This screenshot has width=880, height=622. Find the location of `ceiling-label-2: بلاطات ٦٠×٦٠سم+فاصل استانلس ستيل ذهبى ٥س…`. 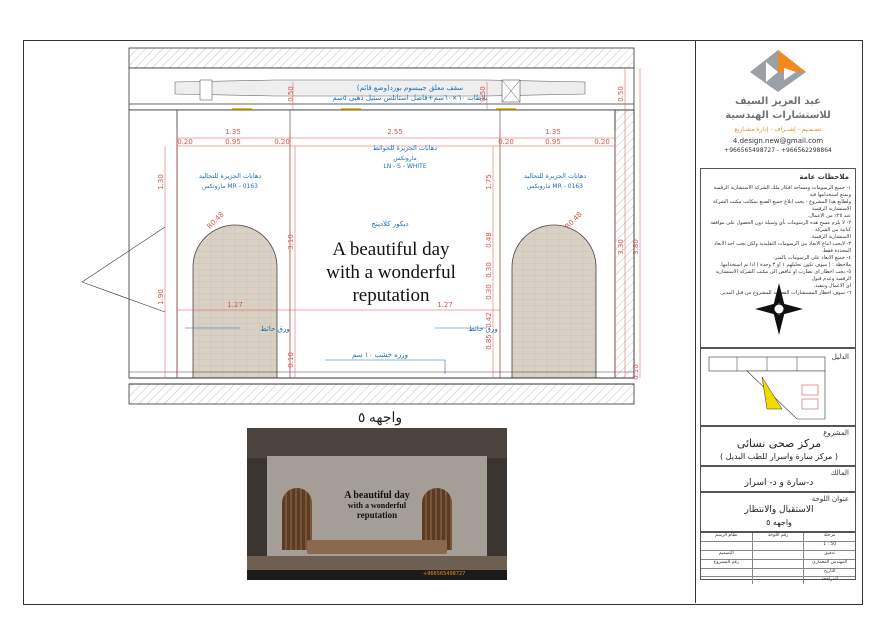

ceiling-label-2: بلاطات ٦٠×٦٠سم+فاصل استانلس ستيل ذهبى ٥س… is located at coordinates (409, 98).